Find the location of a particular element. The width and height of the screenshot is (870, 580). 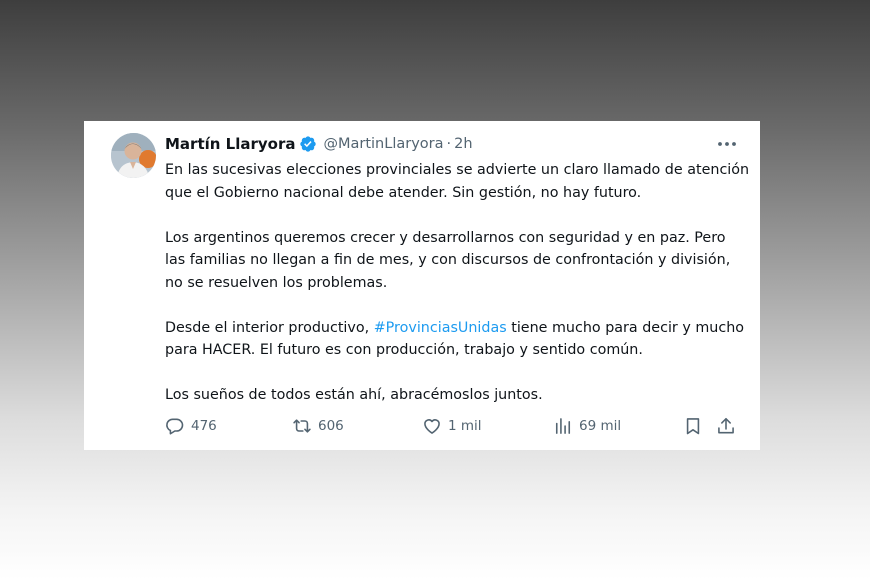

views-chart-icon is located at coordinates (563, 426).